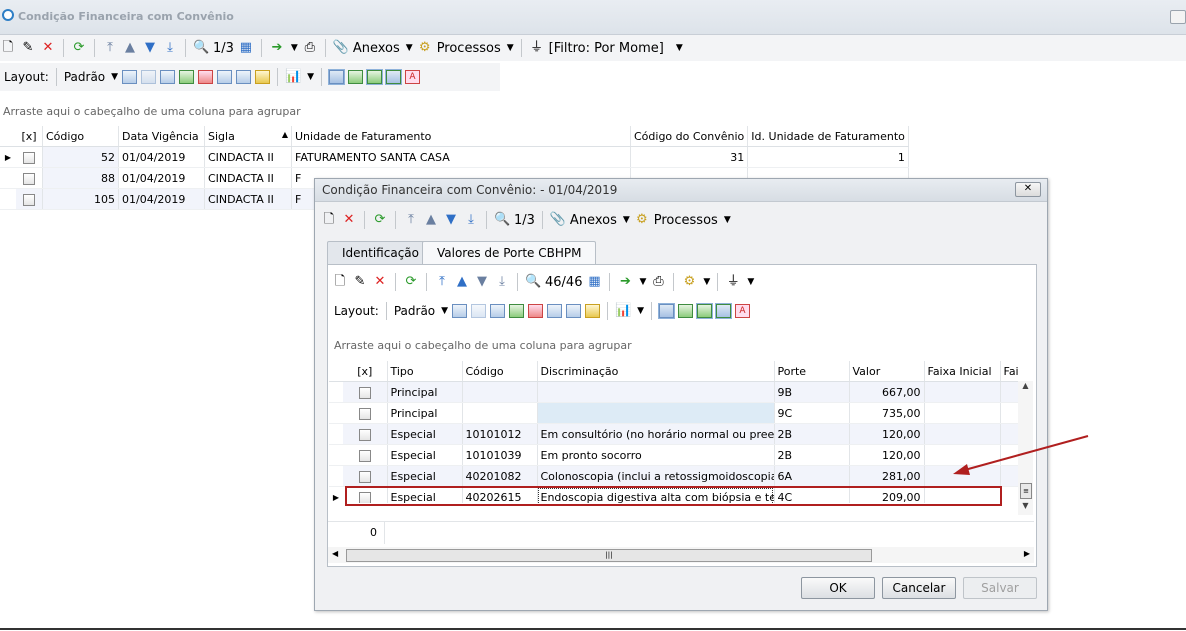  What do you see at coordinates (723, 311) in the screenshot?
I see `view-footer-icon` at bounding box center [723, 311].